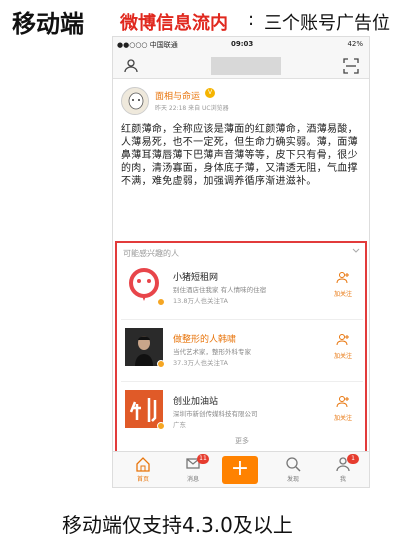 The height and width of the screenshot is (545, 400). I want to click on post-meta: 昨天 22:18 来自 UC浏览器, so click(192, 108).